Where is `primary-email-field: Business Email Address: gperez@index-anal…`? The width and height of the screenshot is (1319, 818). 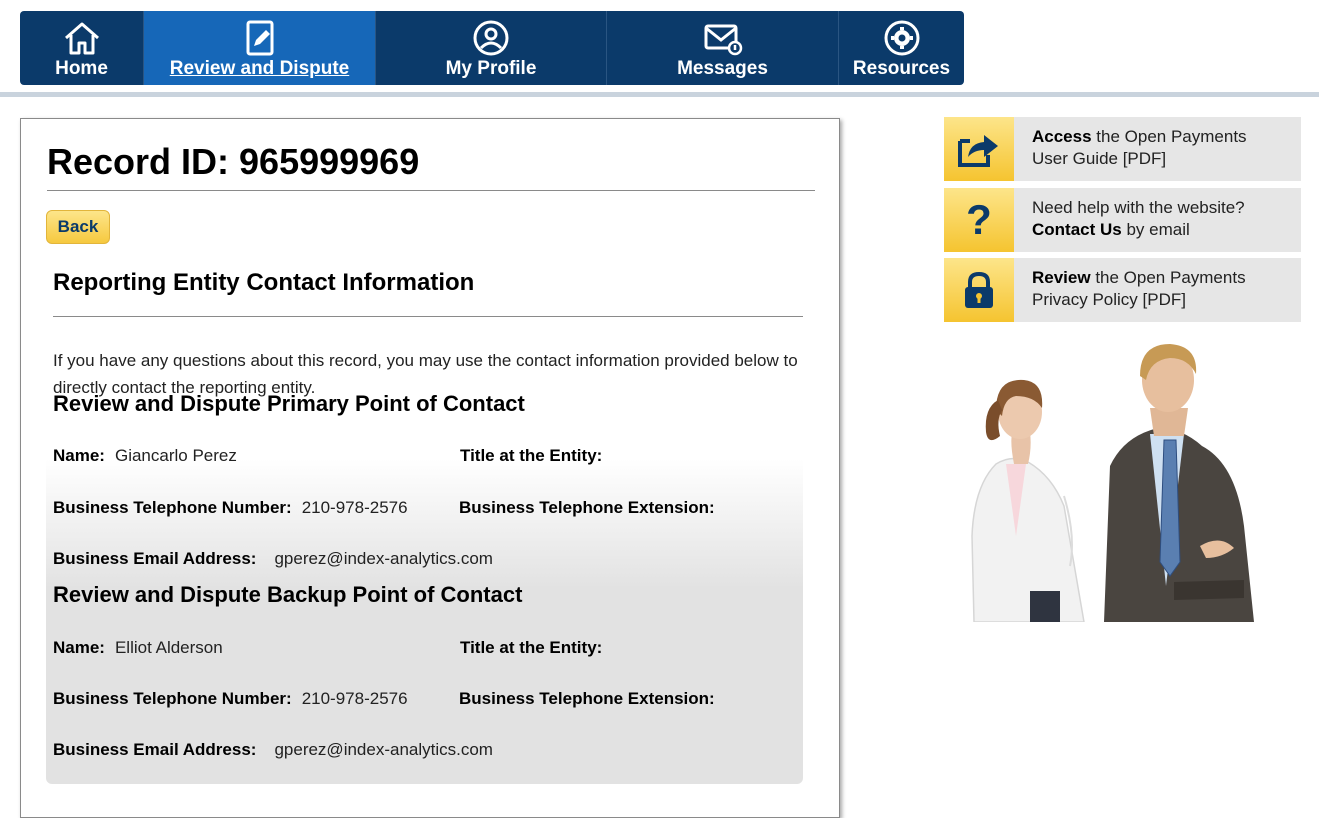 primary-email-field: Business Email Address: gperez@index-anal… is located at coordinates (273, 559).